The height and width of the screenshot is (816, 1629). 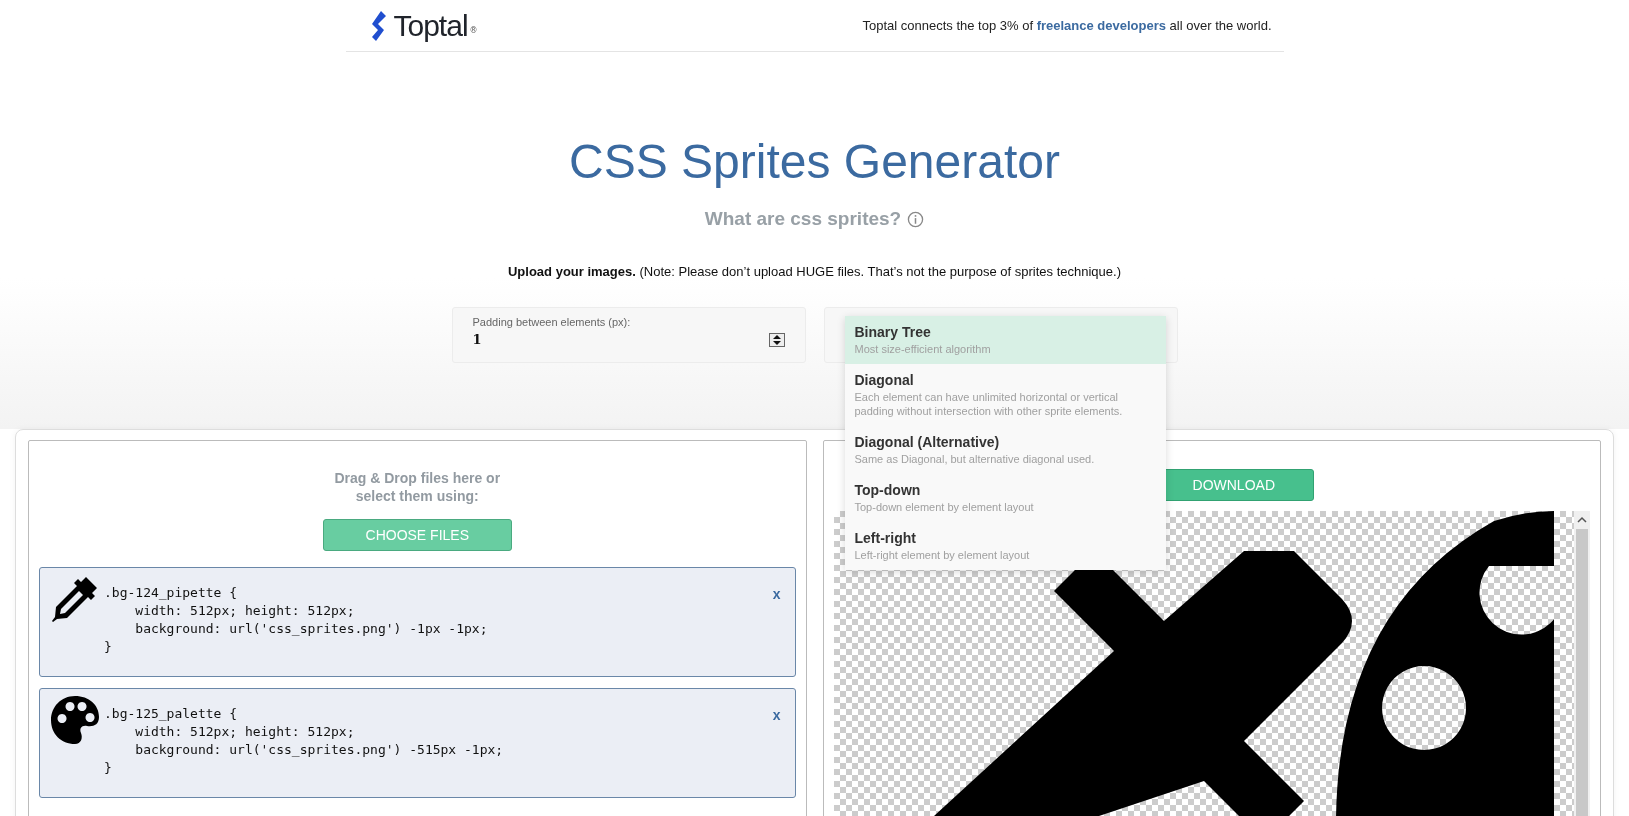 I want to click on css-code: .bg-124_pipette { width: 512px; height: 512px; background: url('css_sprites.png') -1px -1px; }, so click(x=296, y=620).